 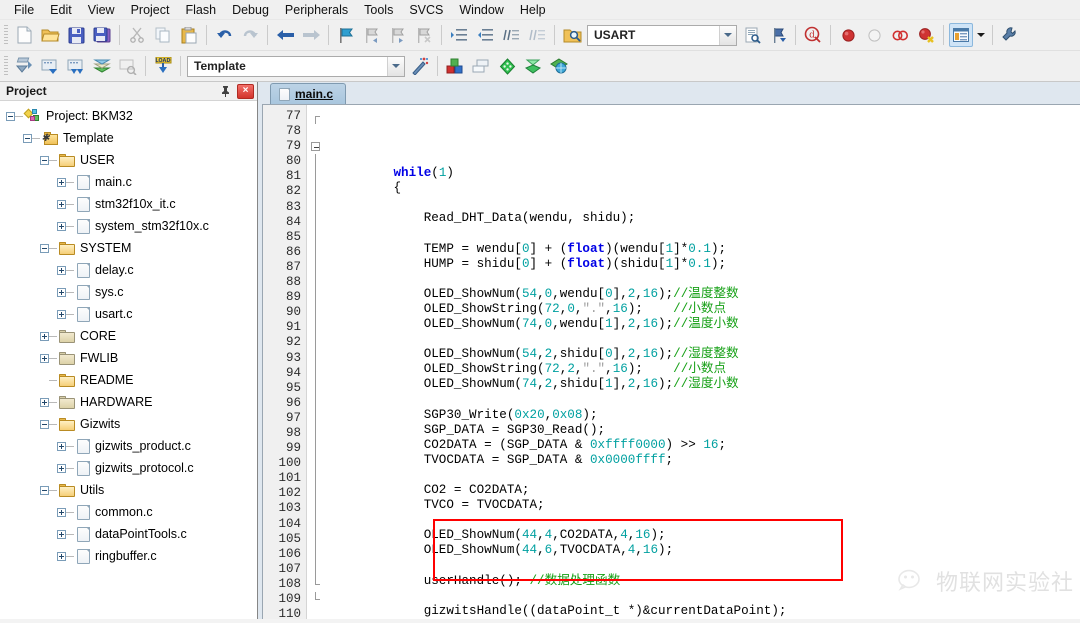 What do you see at coordinates (507, 66) in the screenshot?
I see `pack-installer-icon` at bounding box center [507, 66].